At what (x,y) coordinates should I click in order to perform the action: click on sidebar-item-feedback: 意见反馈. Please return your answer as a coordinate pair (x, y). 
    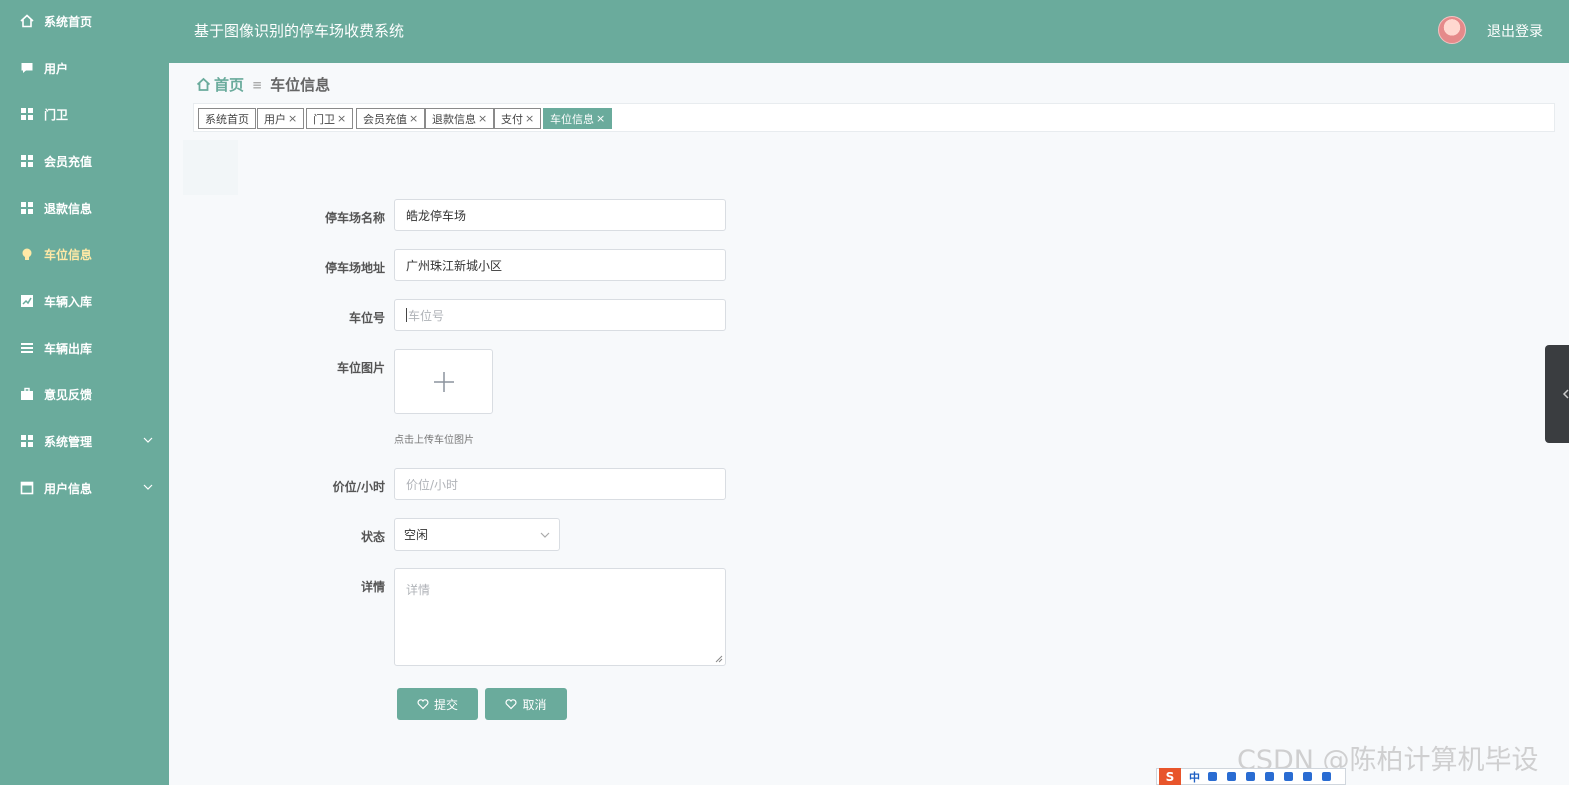
    Looking at the image, I should click on (84, 394).